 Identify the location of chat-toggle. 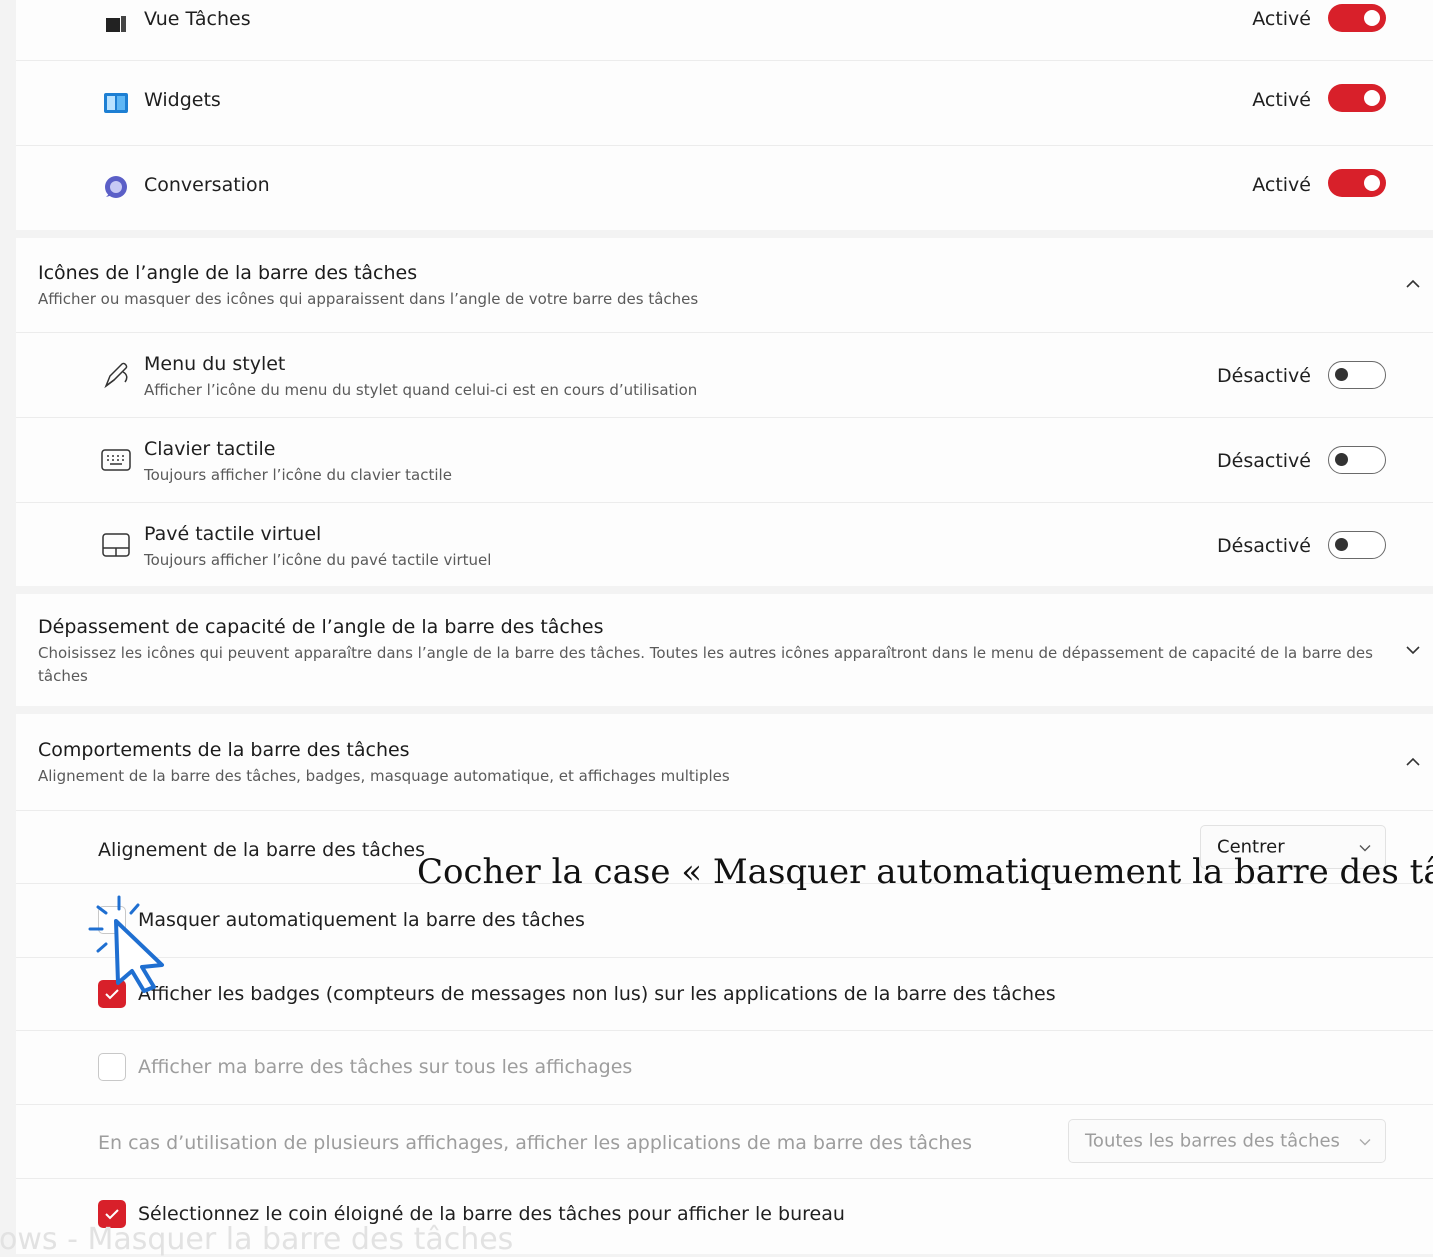
(1357, 183).